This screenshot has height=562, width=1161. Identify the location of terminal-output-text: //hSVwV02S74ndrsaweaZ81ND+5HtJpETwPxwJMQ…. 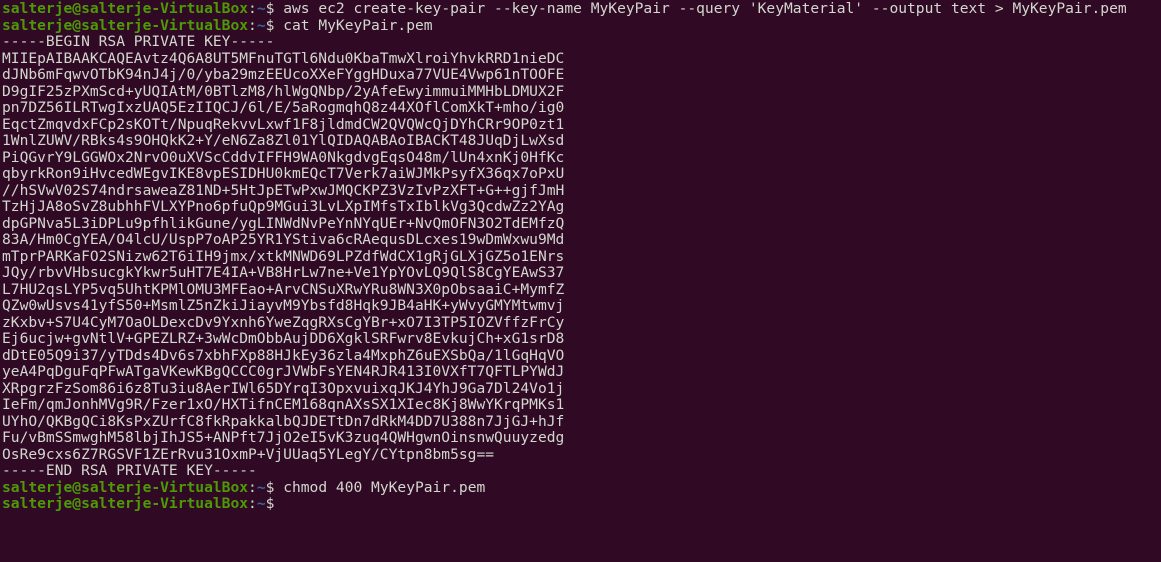
(283, 190).